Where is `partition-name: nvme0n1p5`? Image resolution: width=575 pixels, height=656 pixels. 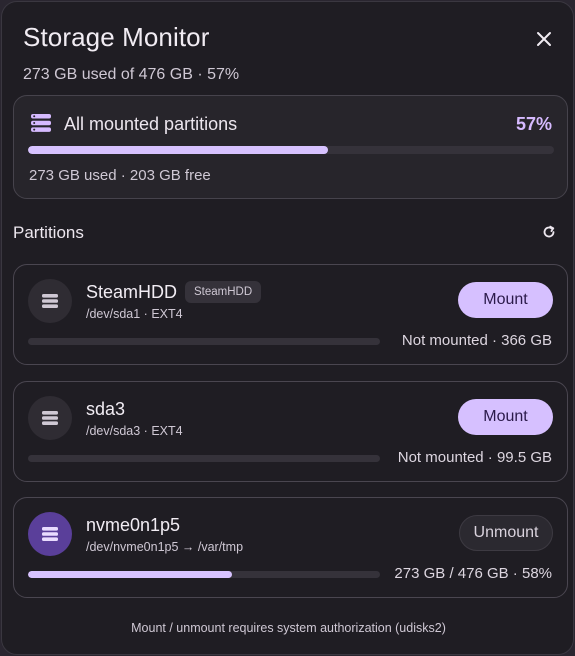 partition-name: nvme0n1p5 is located at coordinates (133, 525).